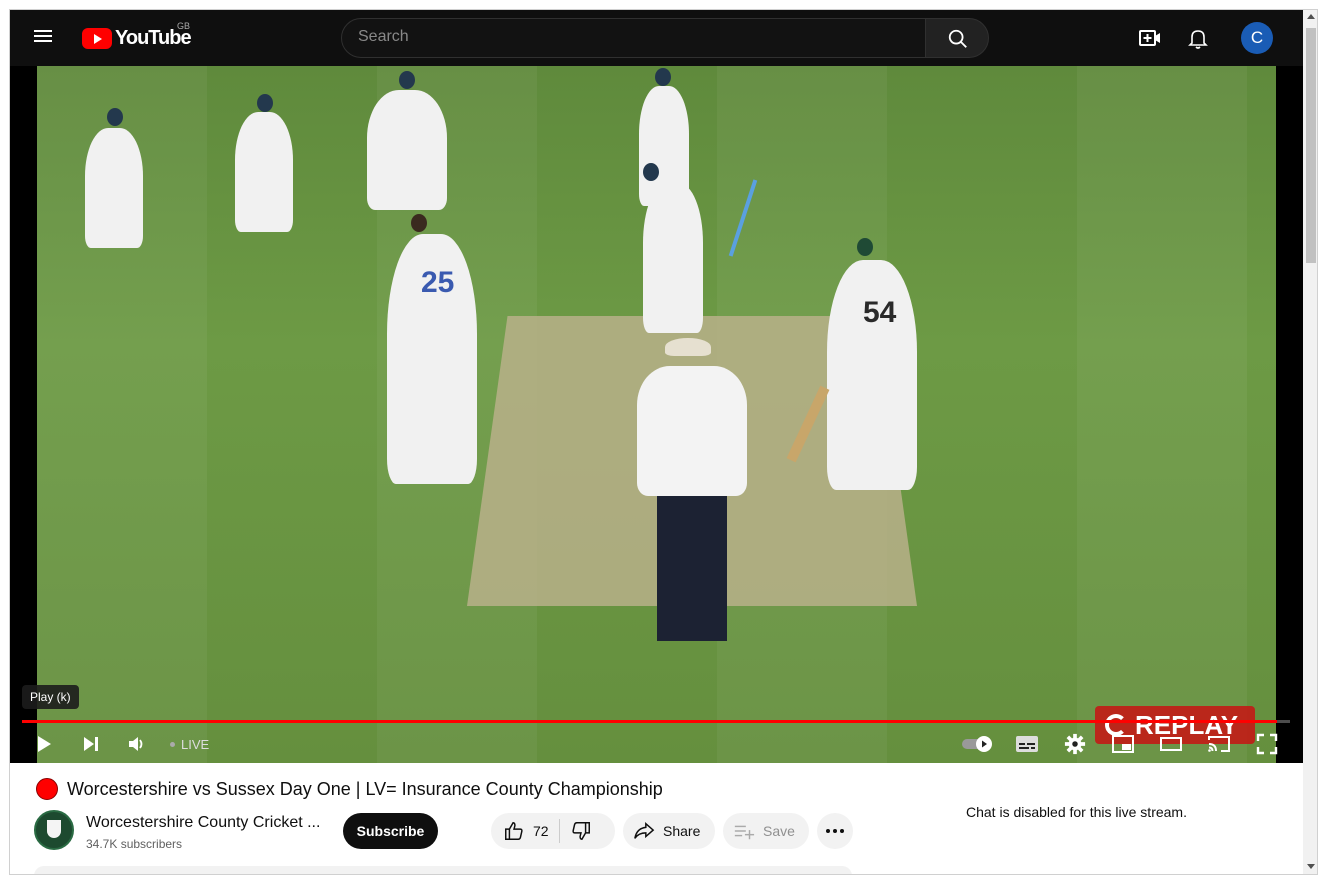 This screenshot has width=1327, height=883. I want to click on subscriber-count: 34.7K subscribers, so click(134, 844).